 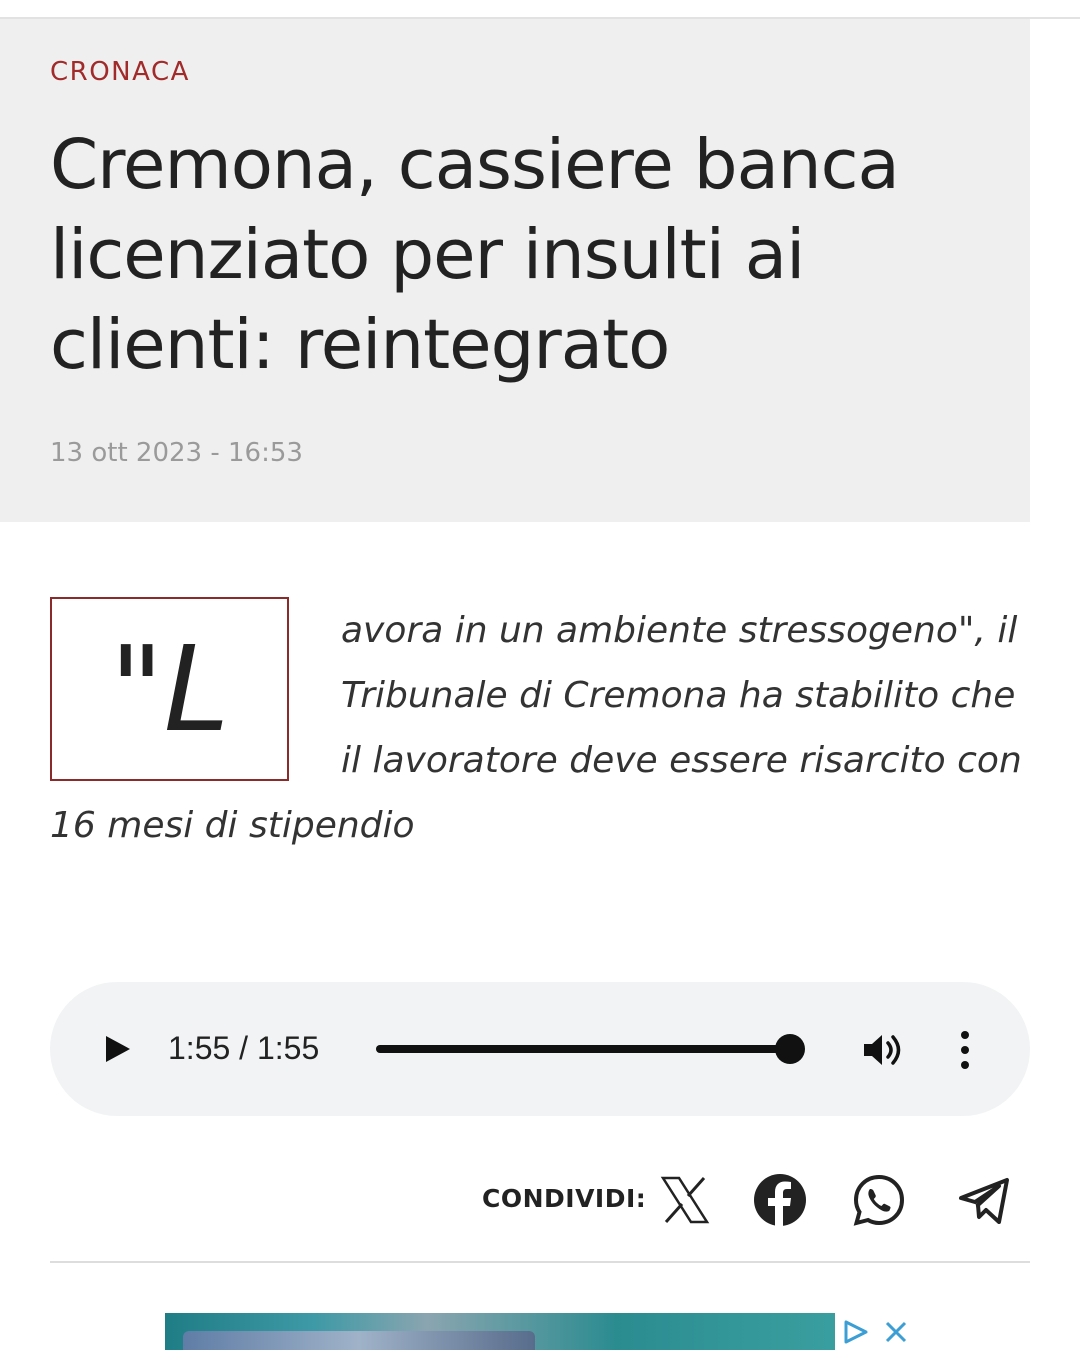 I want to click on lead-line-2: Tribunale di Cremona ha stabilito che, so click(x=678, y=695).